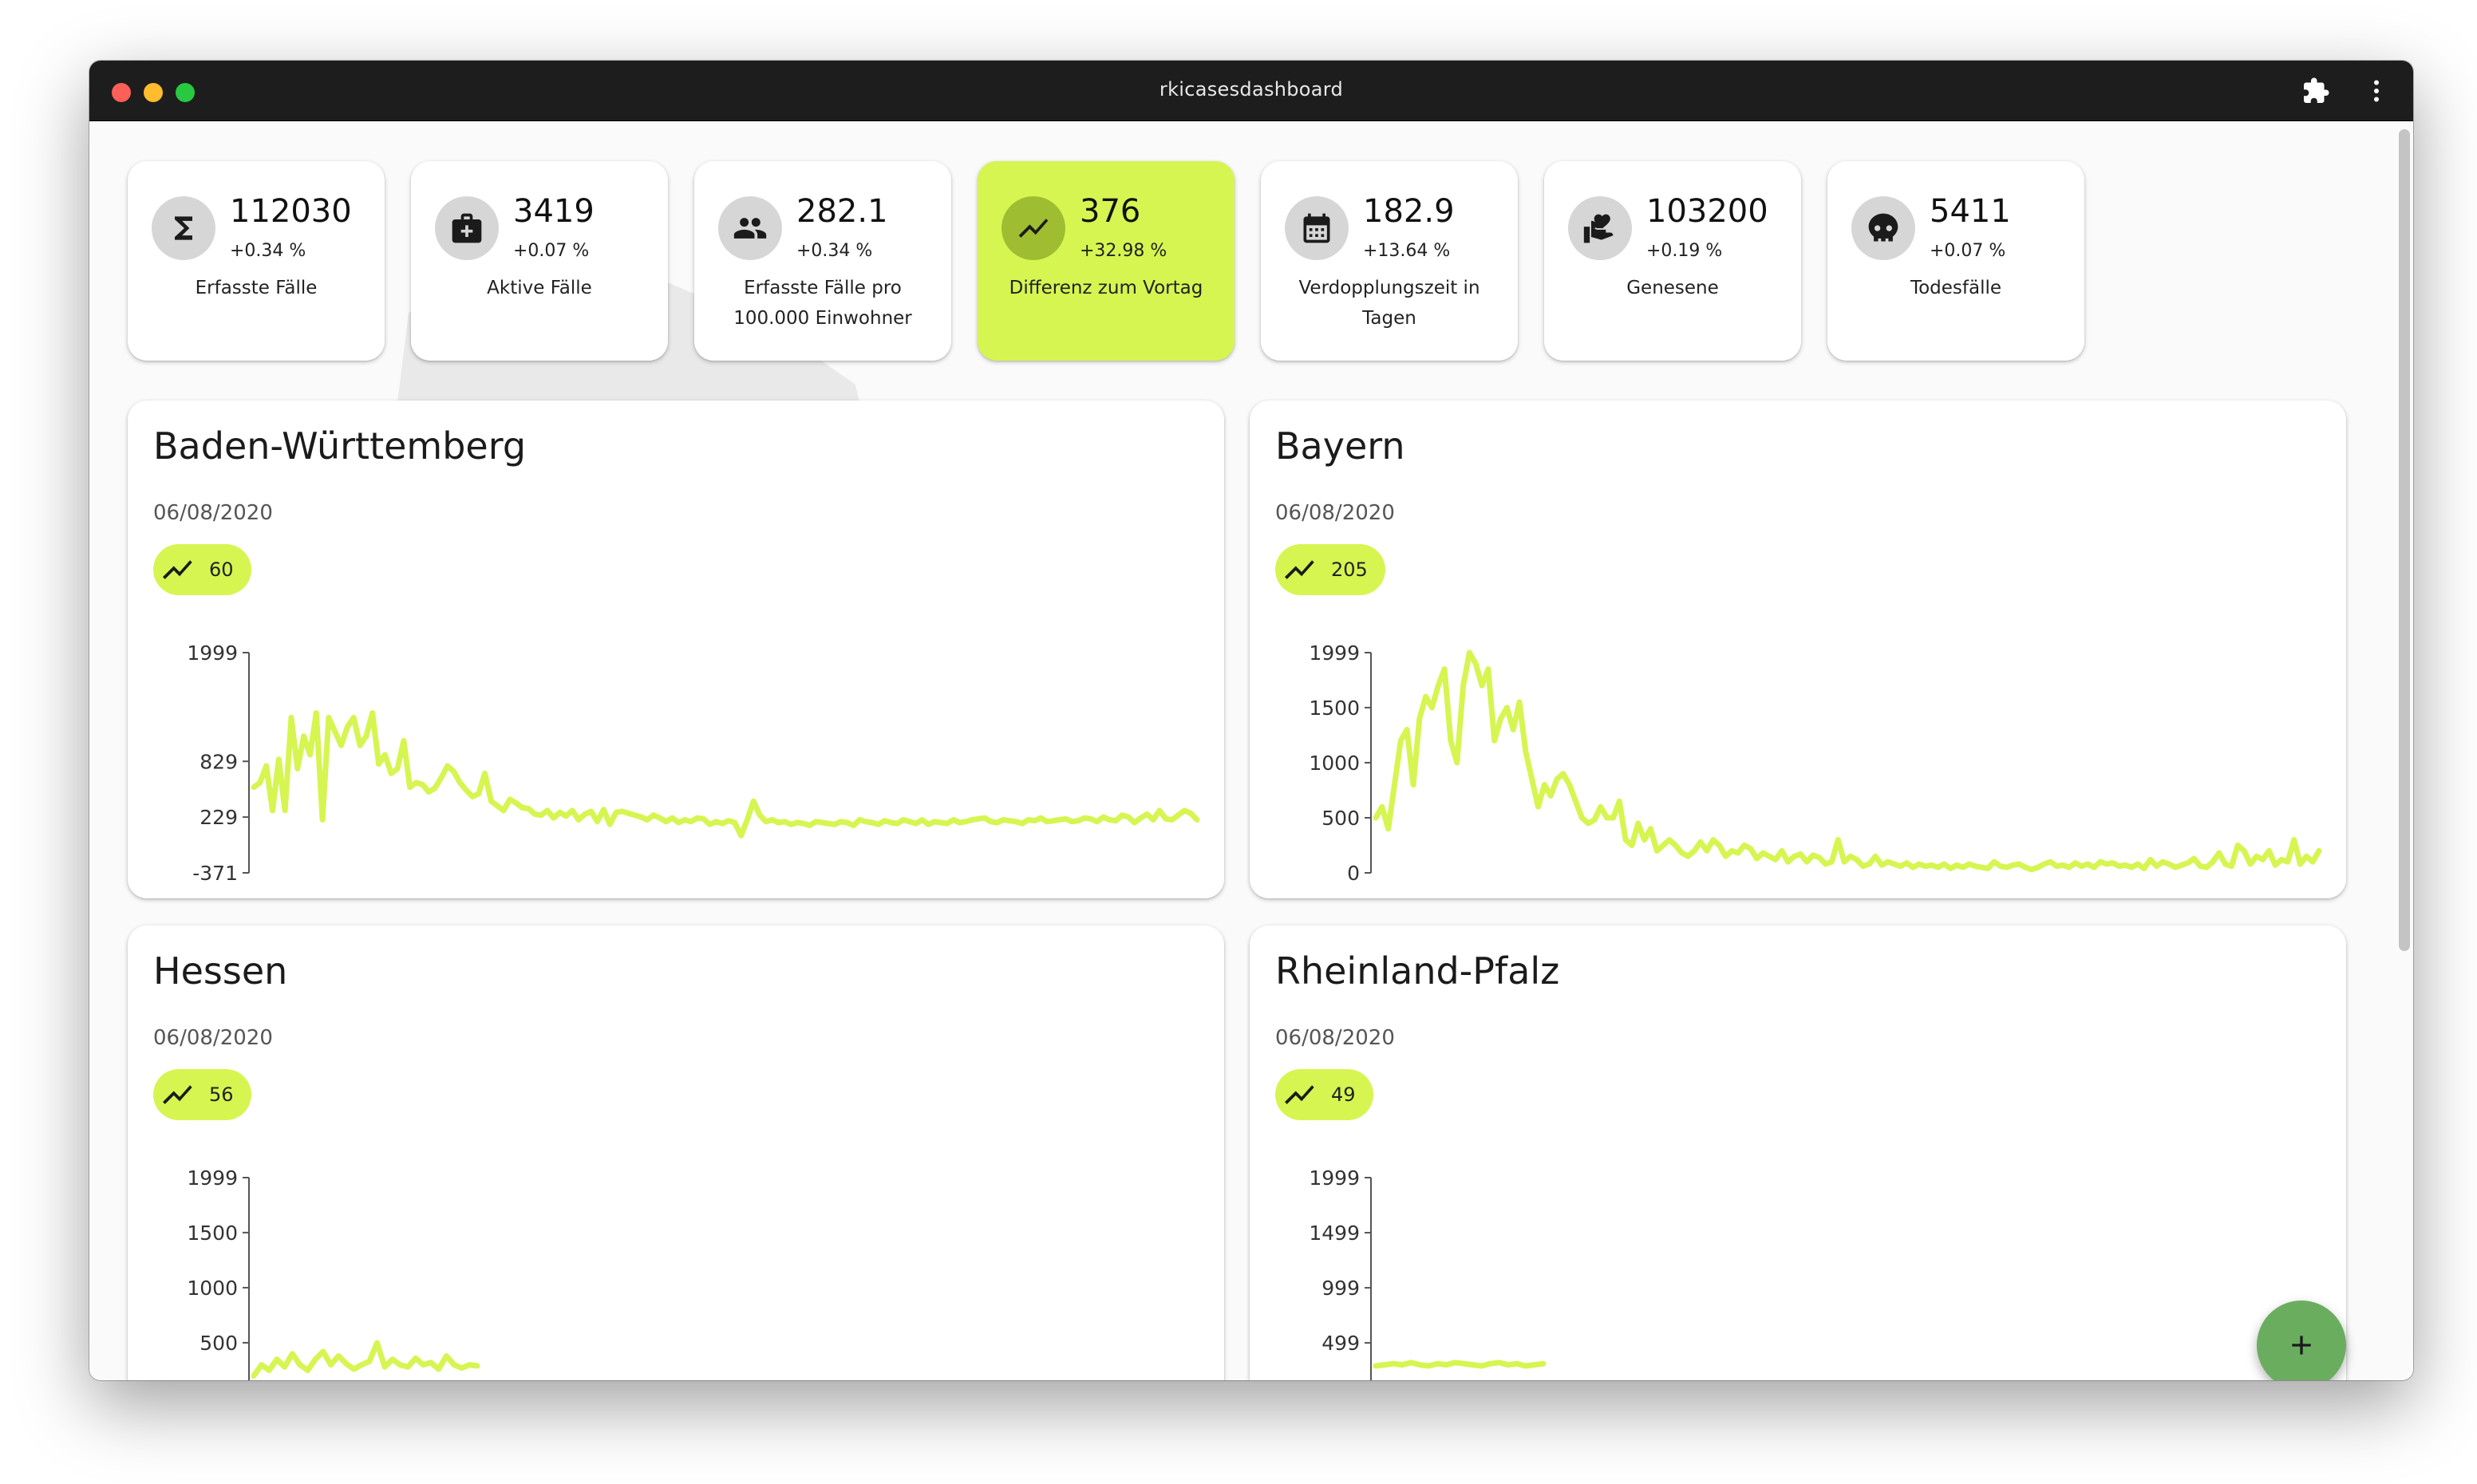  I want to click on medical-bag-icon, so click(467, 228).